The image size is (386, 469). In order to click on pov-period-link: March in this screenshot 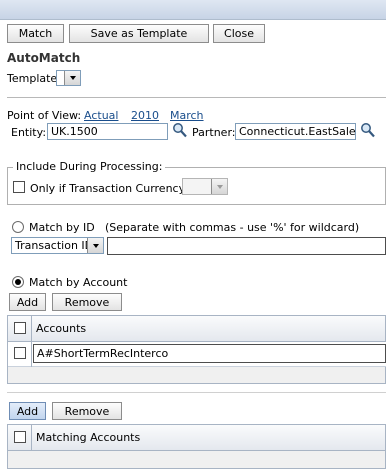, I will do `click(187, 115)`.